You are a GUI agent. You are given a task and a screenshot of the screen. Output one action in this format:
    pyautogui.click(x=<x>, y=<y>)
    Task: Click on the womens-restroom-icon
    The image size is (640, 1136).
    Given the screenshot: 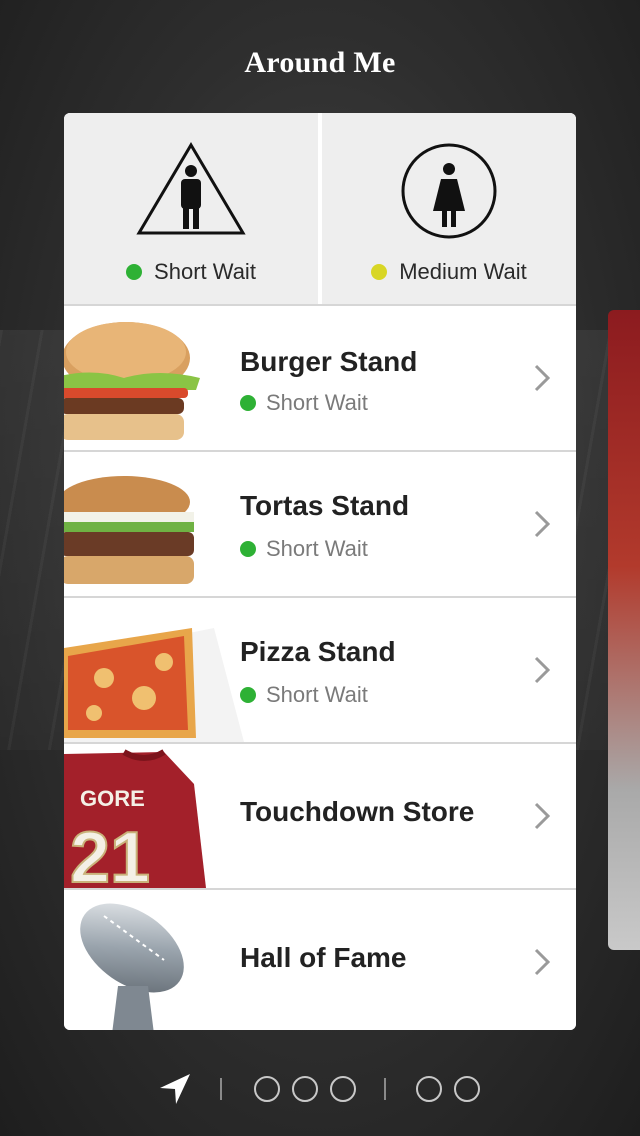 What is the action you would take?
    pyautogui.click(x=449, y=191)
    